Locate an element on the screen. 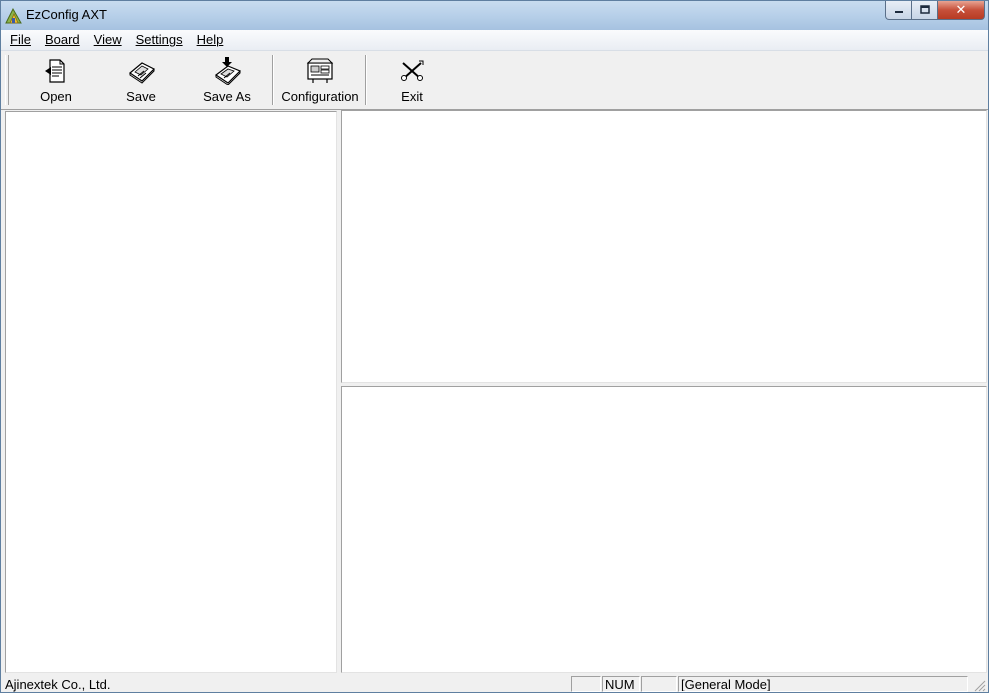 The width and height of the screenshot is (989, 693). exit-label: Exit is located at coordinates (412, 96).